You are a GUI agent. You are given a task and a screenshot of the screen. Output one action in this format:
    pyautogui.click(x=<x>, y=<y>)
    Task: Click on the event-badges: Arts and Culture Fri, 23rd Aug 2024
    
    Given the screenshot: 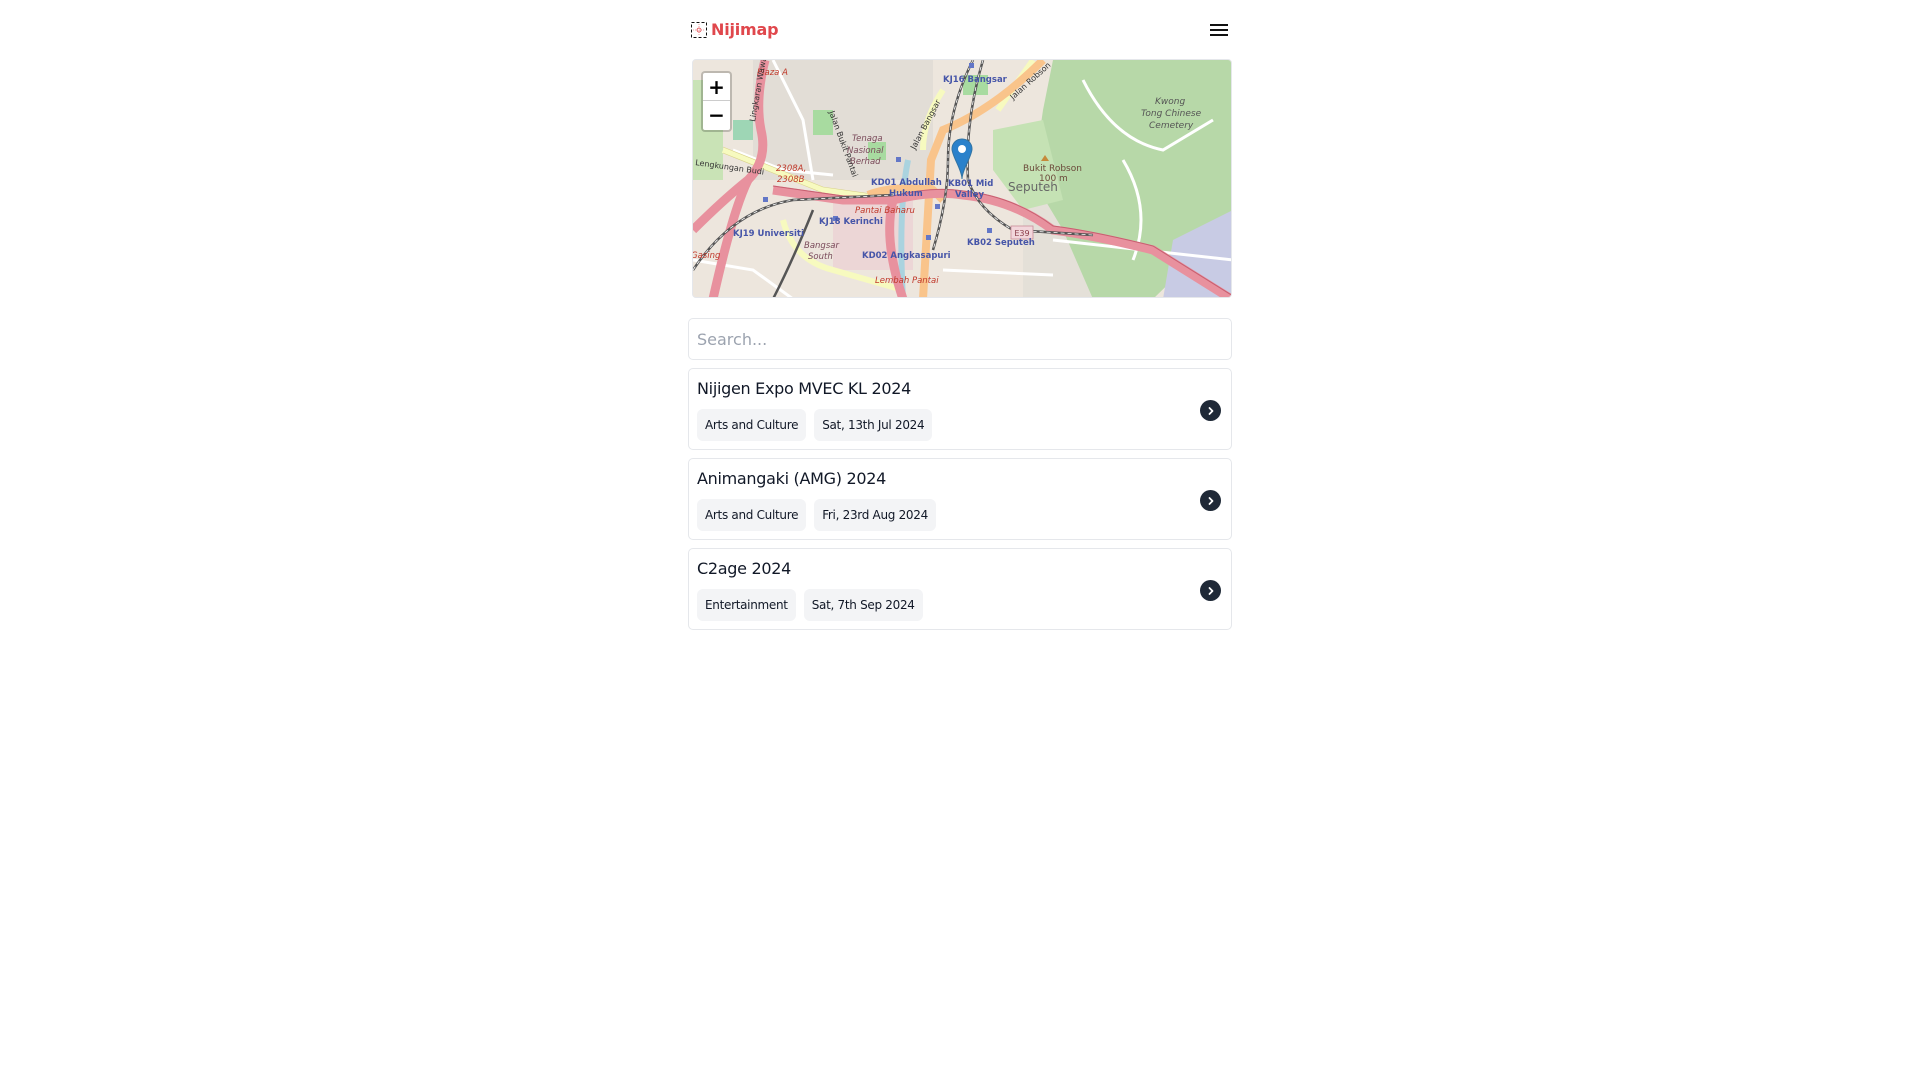 What is the action you would take?
    pyautogui.click(x=816, y=515)
    